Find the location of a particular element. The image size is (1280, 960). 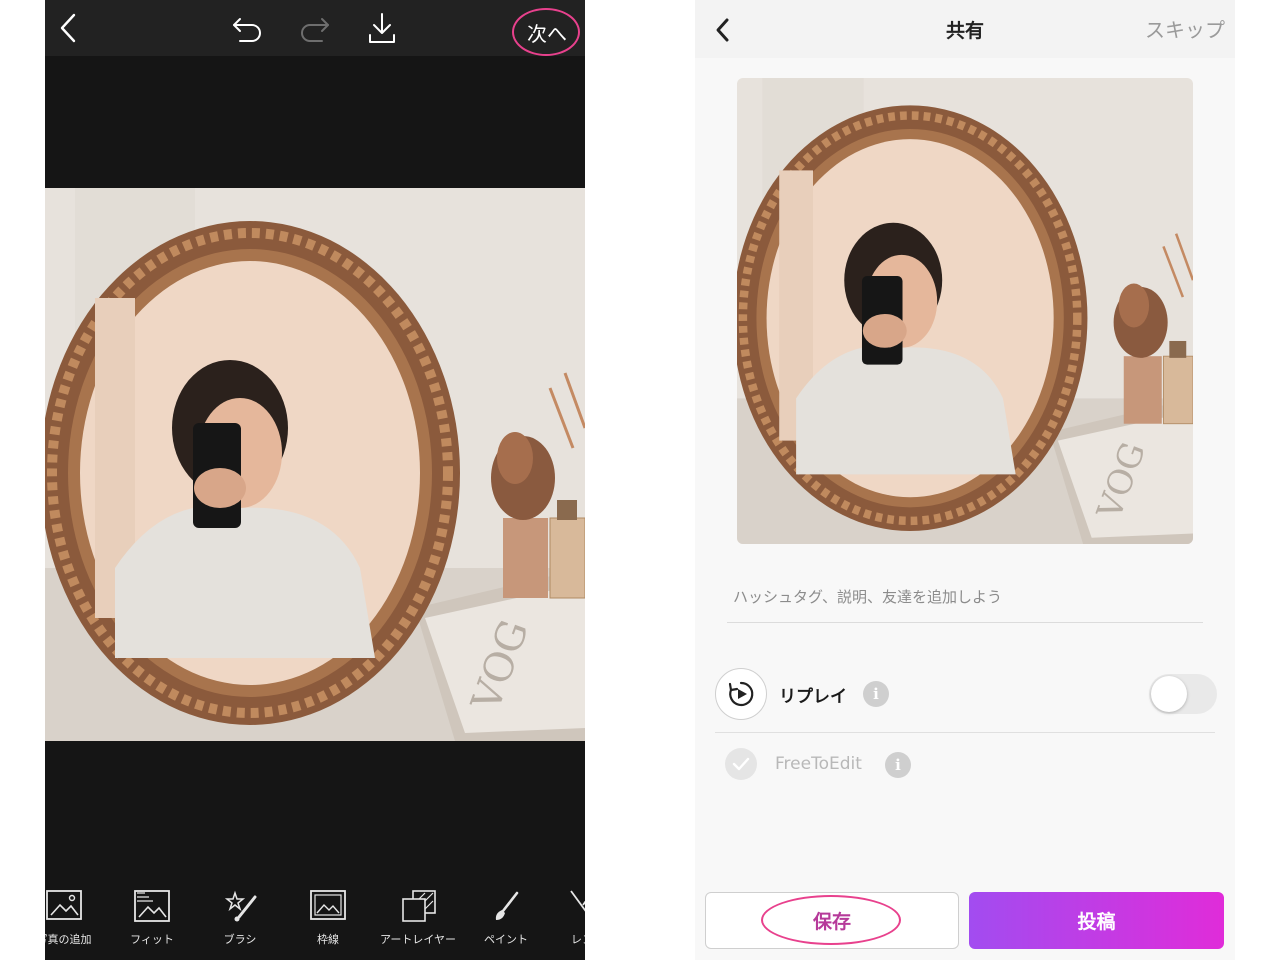

replay-row: リプレイ i is located at coordinates (966, 698).